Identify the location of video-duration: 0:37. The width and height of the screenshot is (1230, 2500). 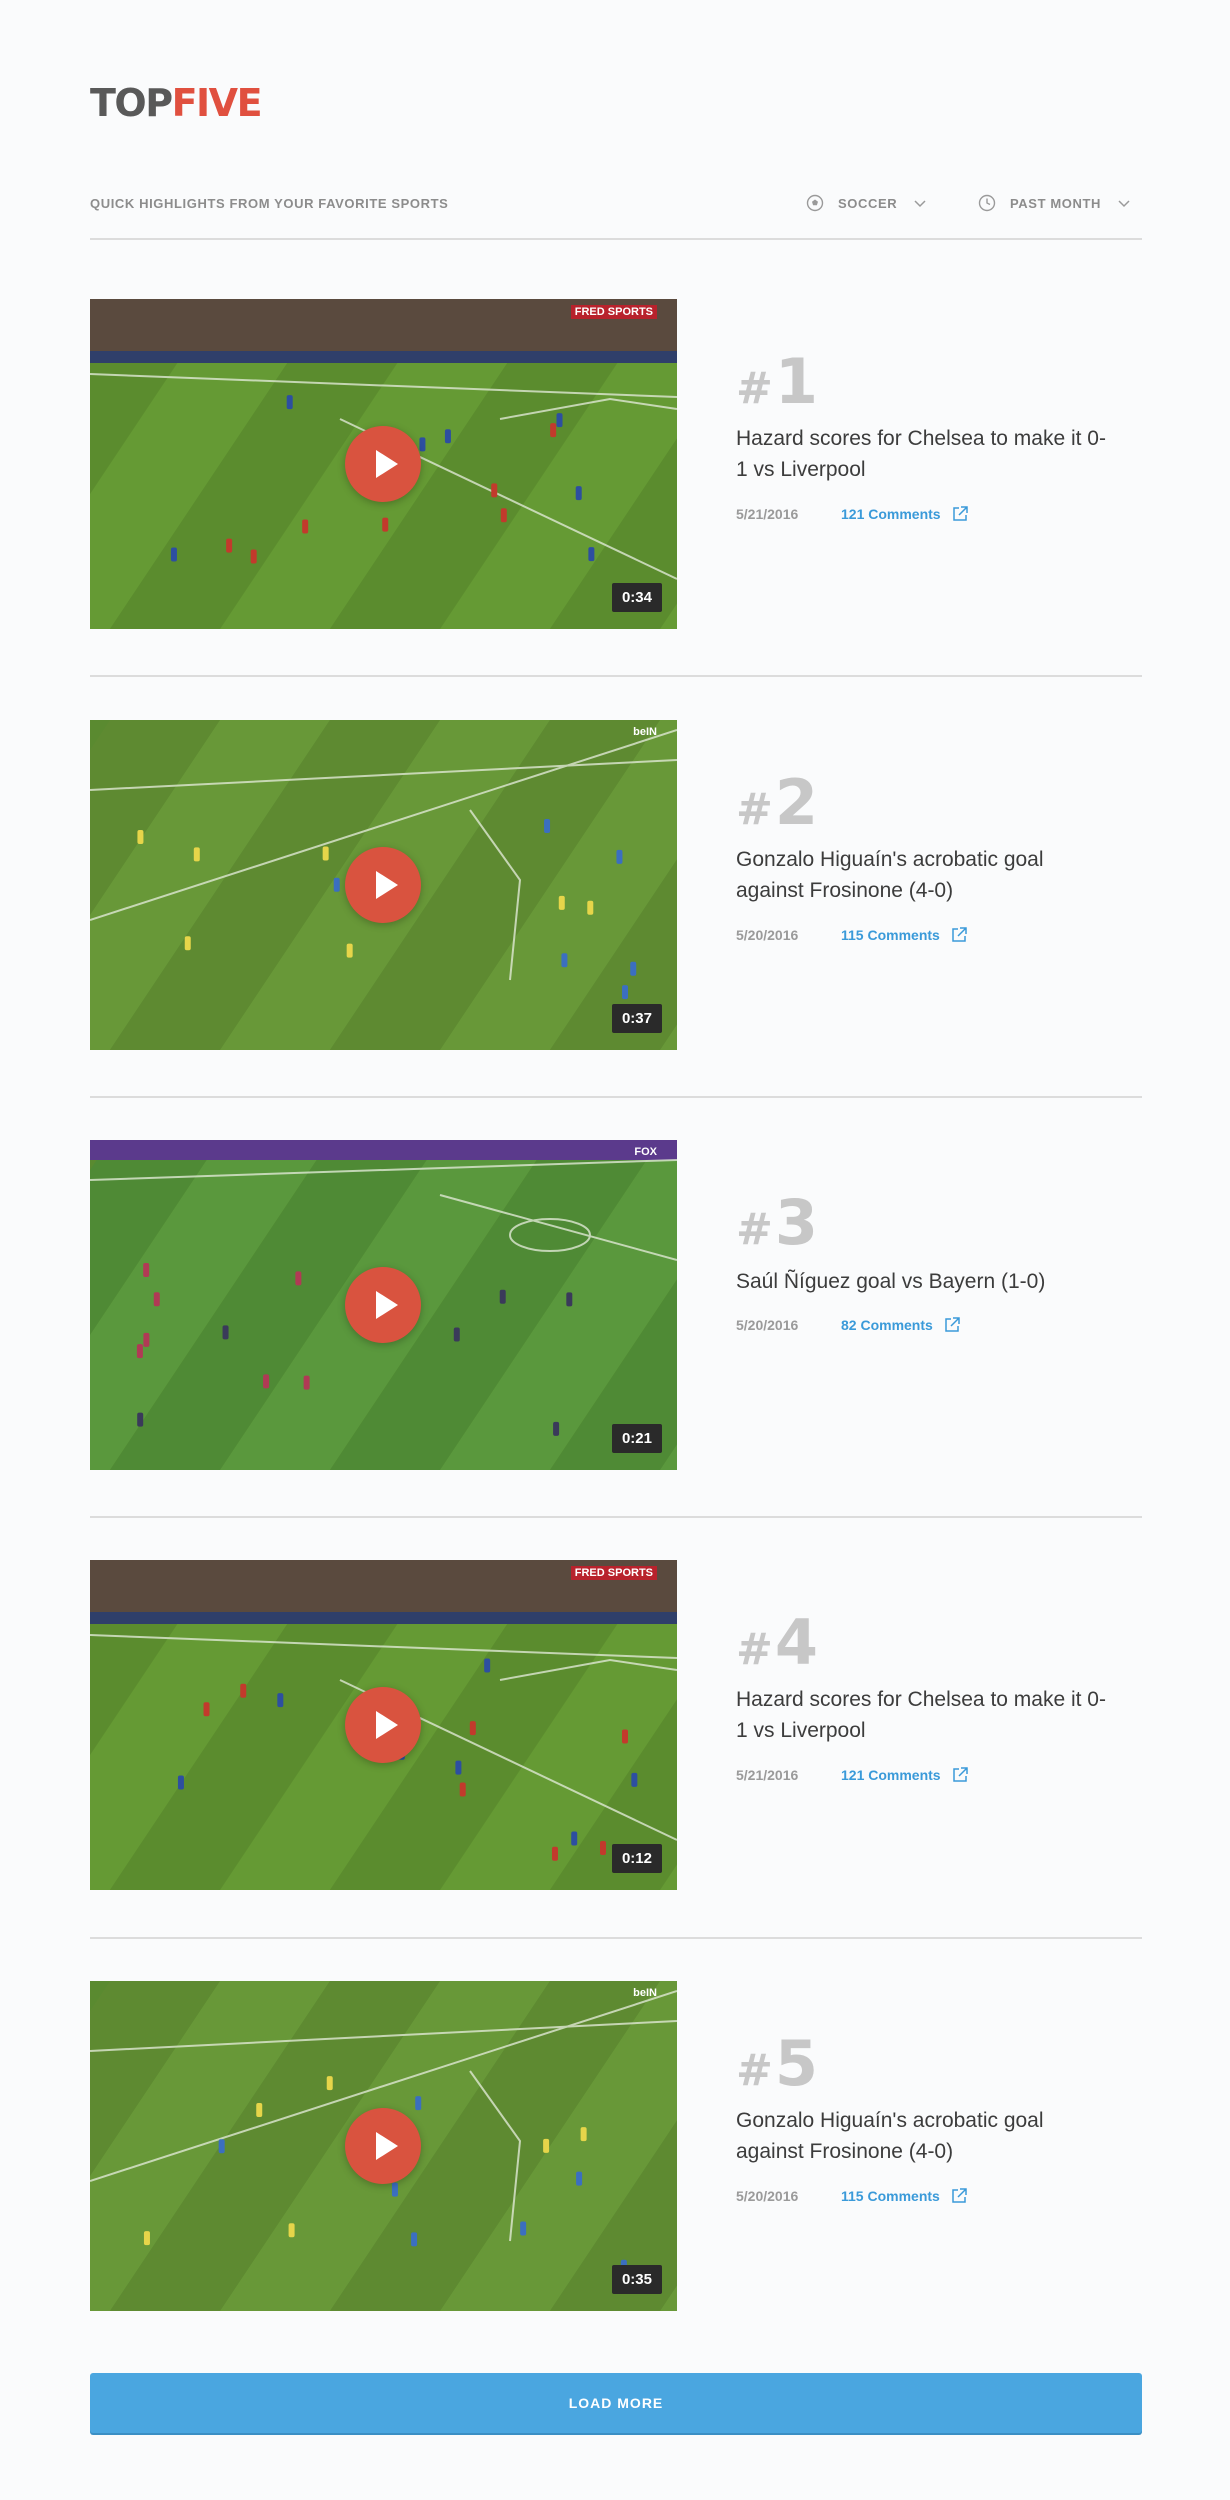
(636, 1018).